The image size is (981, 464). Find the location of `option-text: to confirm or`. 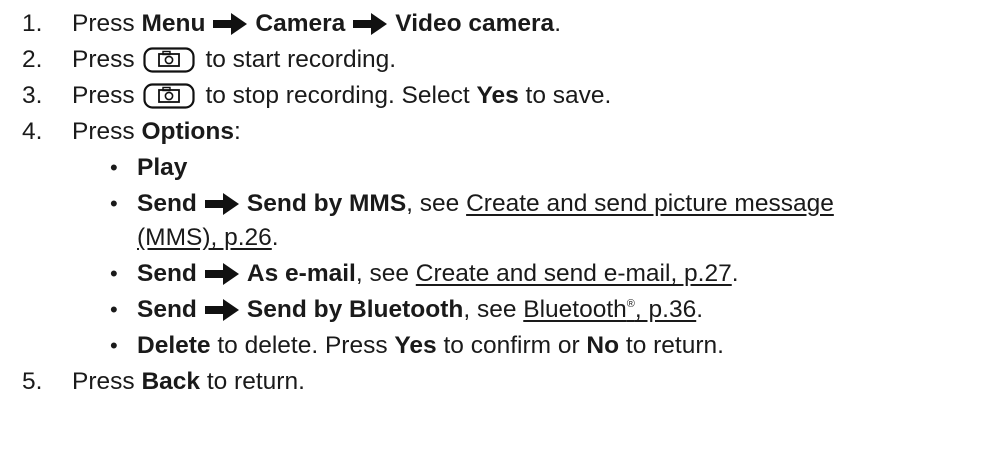

option-text: to confirm or is located at coordinates (511, 345).